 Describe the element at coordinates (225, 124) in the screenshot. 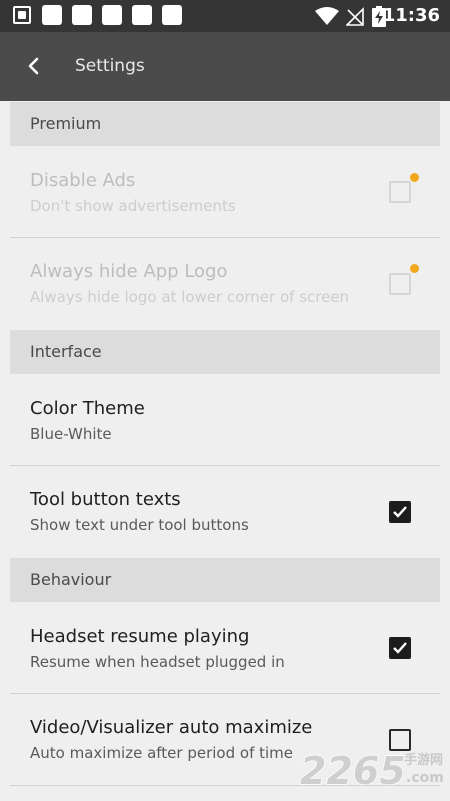

I see `section-header-premium: Premium` at that location.